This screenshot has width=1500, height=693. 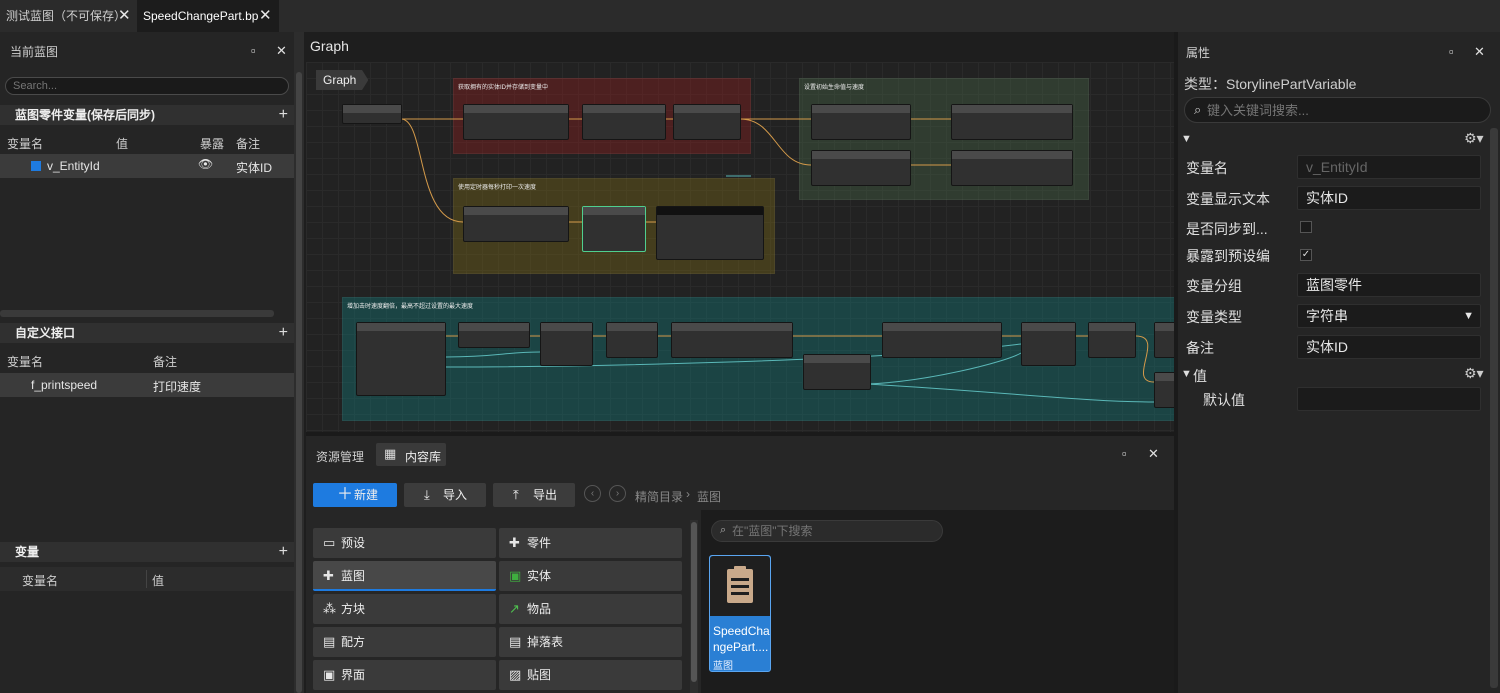 I want to click on tab-content-library: ▦ 内容库, so click(x=411, y=454).